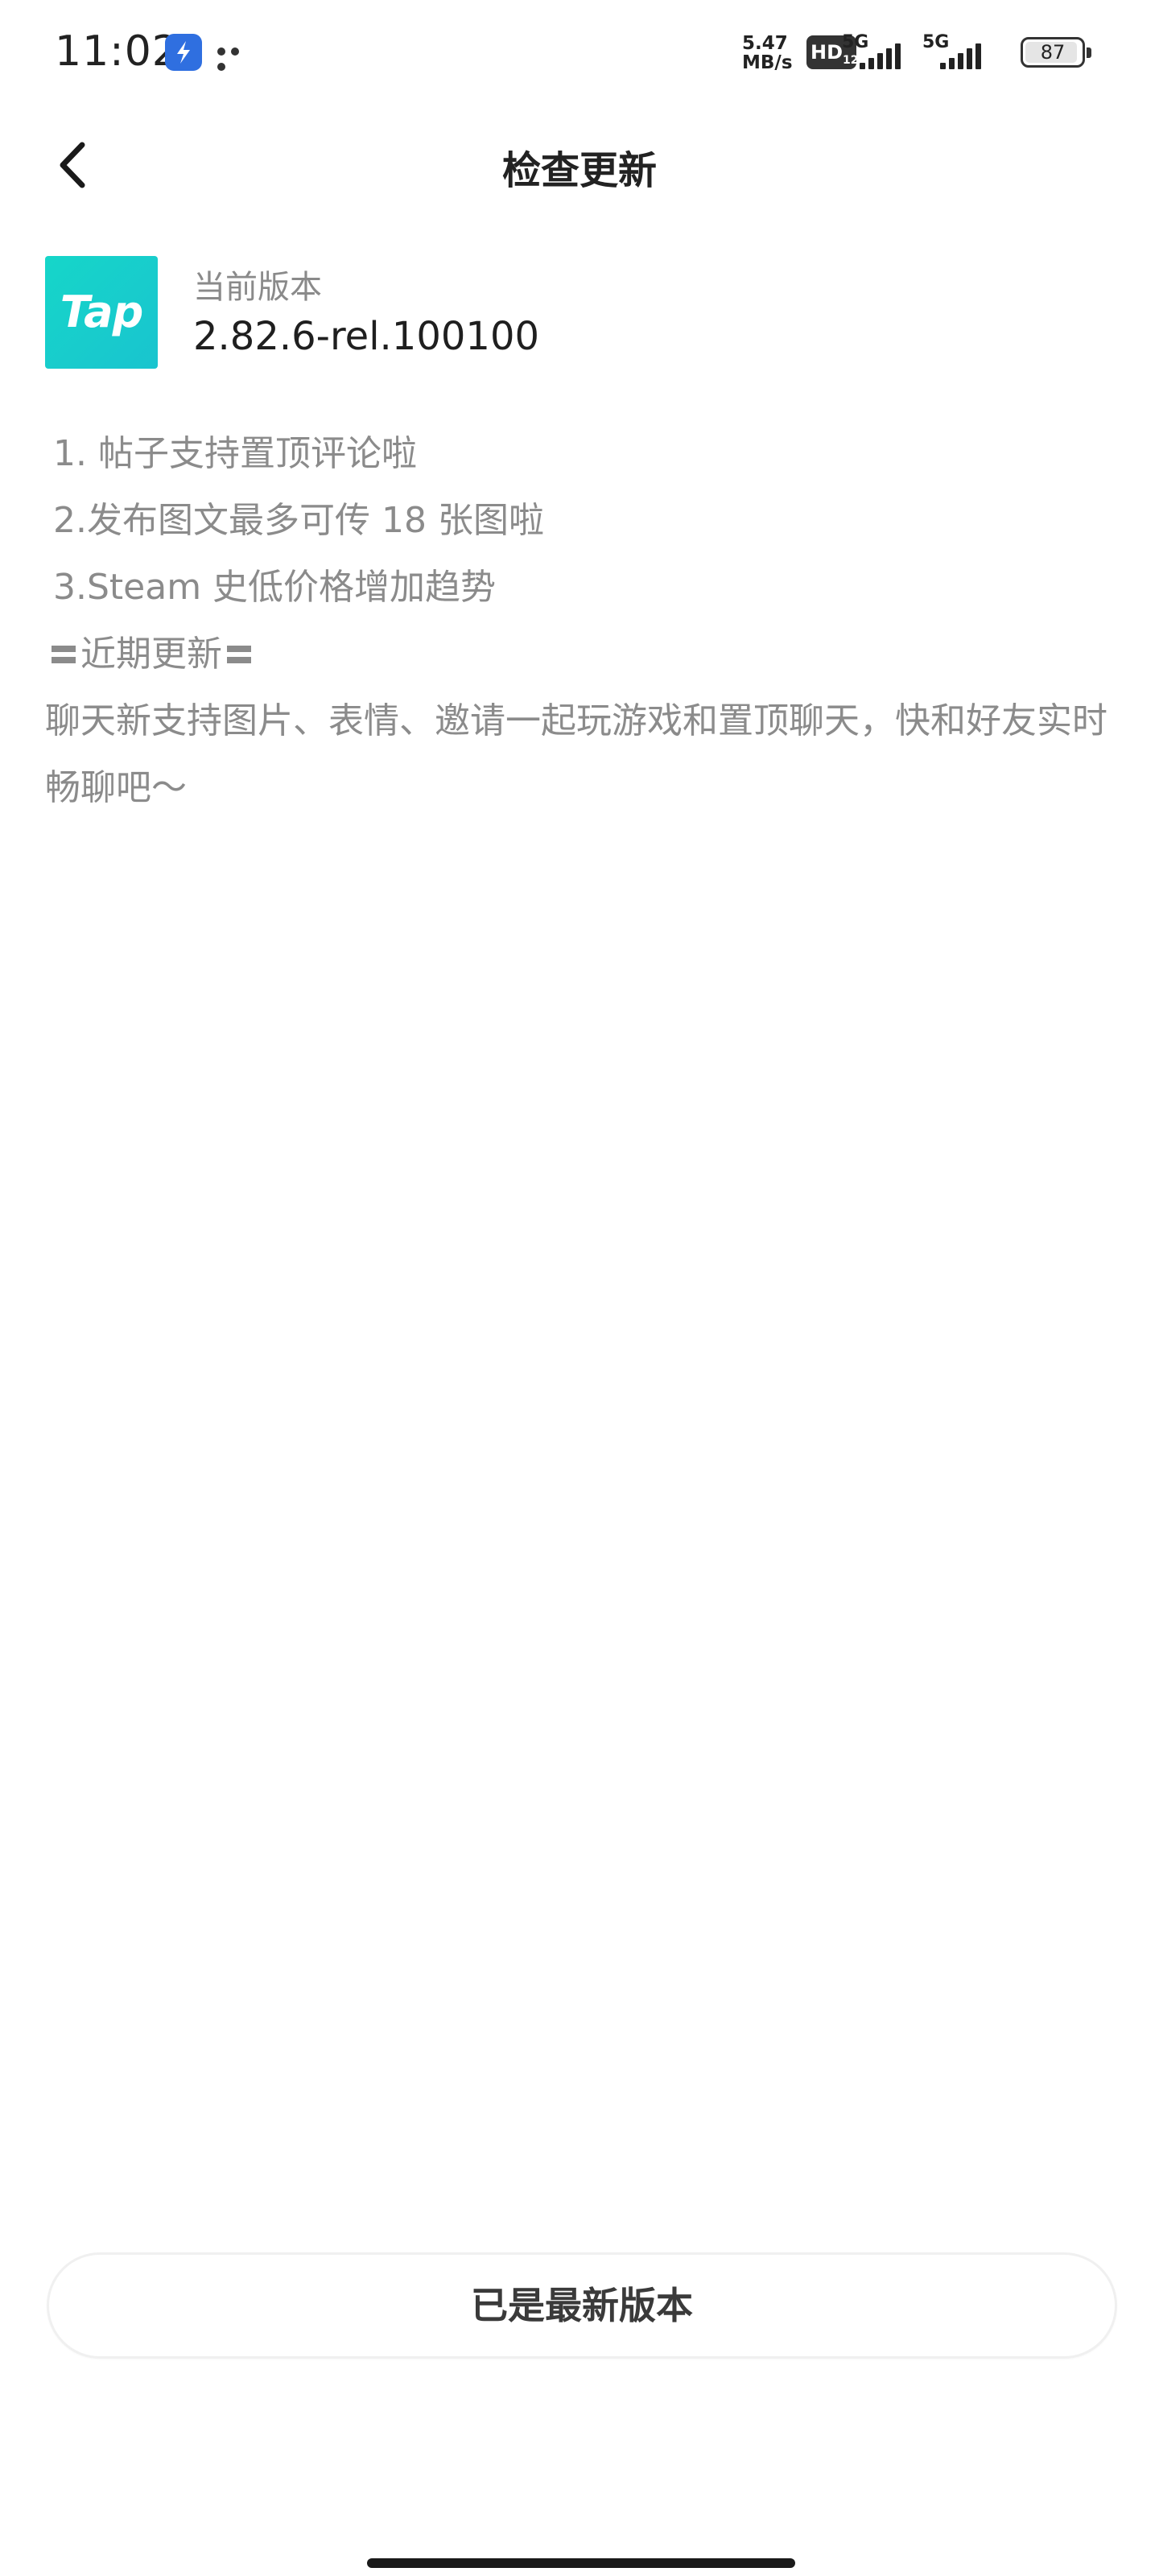 This screenshot has width=1159, height=2576. What do you see at coordinates (875, 51) in the screenshot?
I see `signal-5g-icon-1: 5G` at bounding box center [875, 51].